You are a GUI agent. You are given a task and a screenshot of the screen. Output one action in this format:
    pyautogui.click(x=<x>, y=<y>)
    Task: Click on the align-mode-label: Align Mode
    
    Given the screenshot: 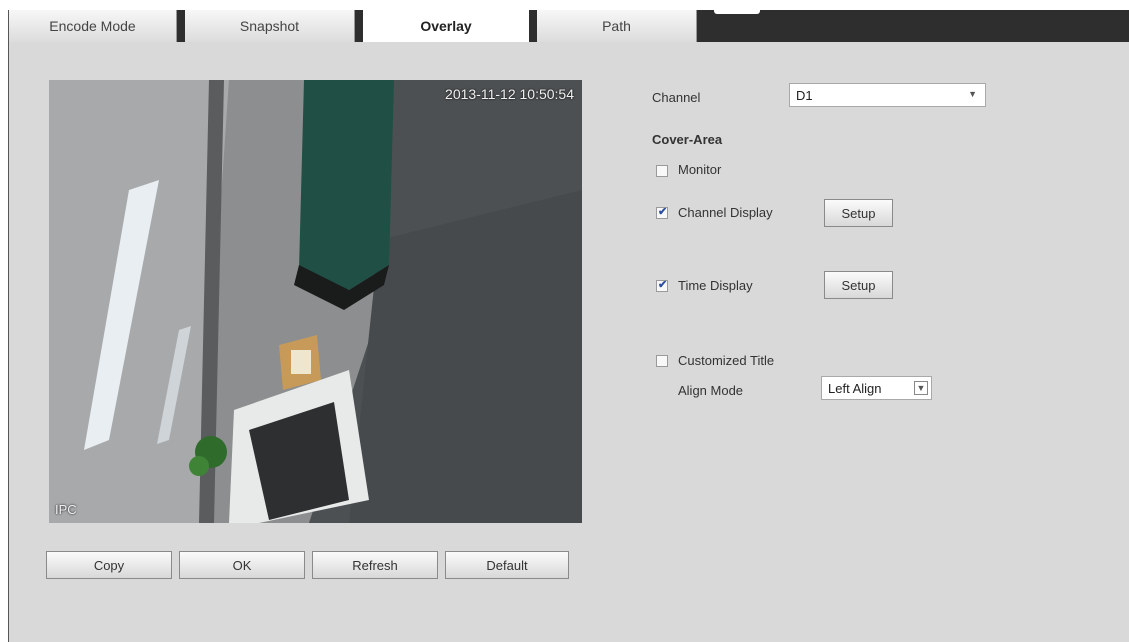 What is the action you would take?
    pyautogui.click(x=711, y=390)
    